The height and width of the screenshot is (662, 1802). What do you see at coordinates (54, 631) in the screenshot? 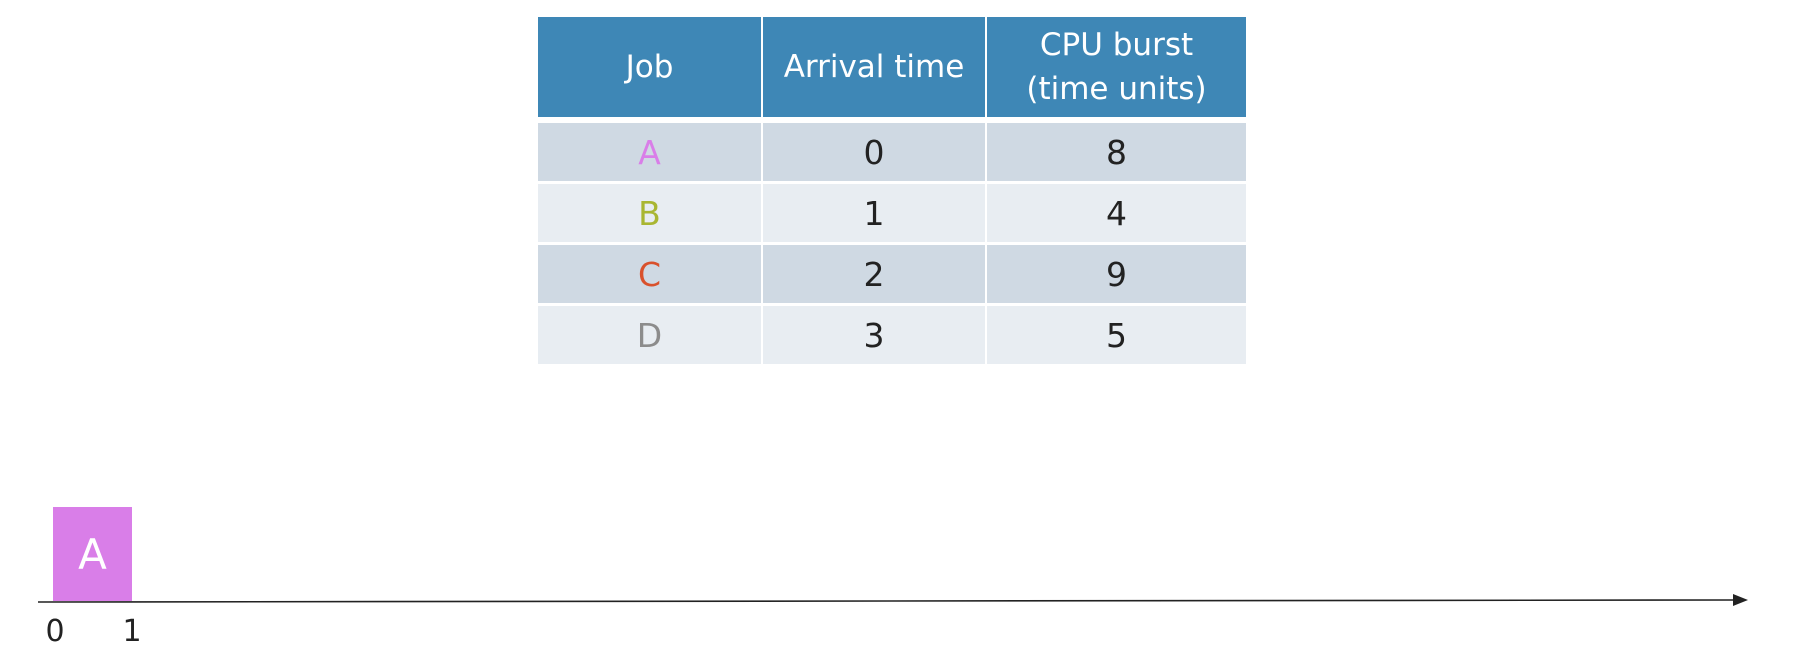
I see `time-tick-label: 0` at bounding box center [54, 631].